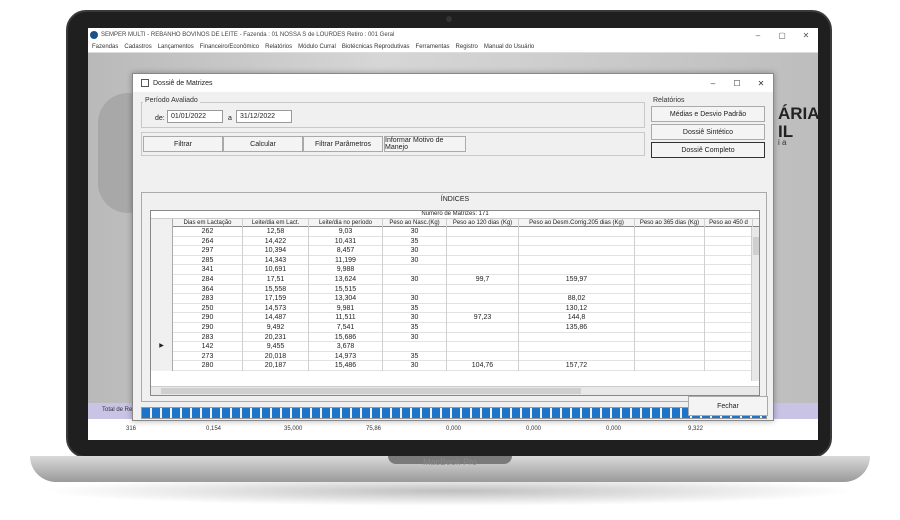  What do you see at coordinates (483, 279) in the screenshot?
I see `table-cell: 99,7` at bounding box center [483, 279].